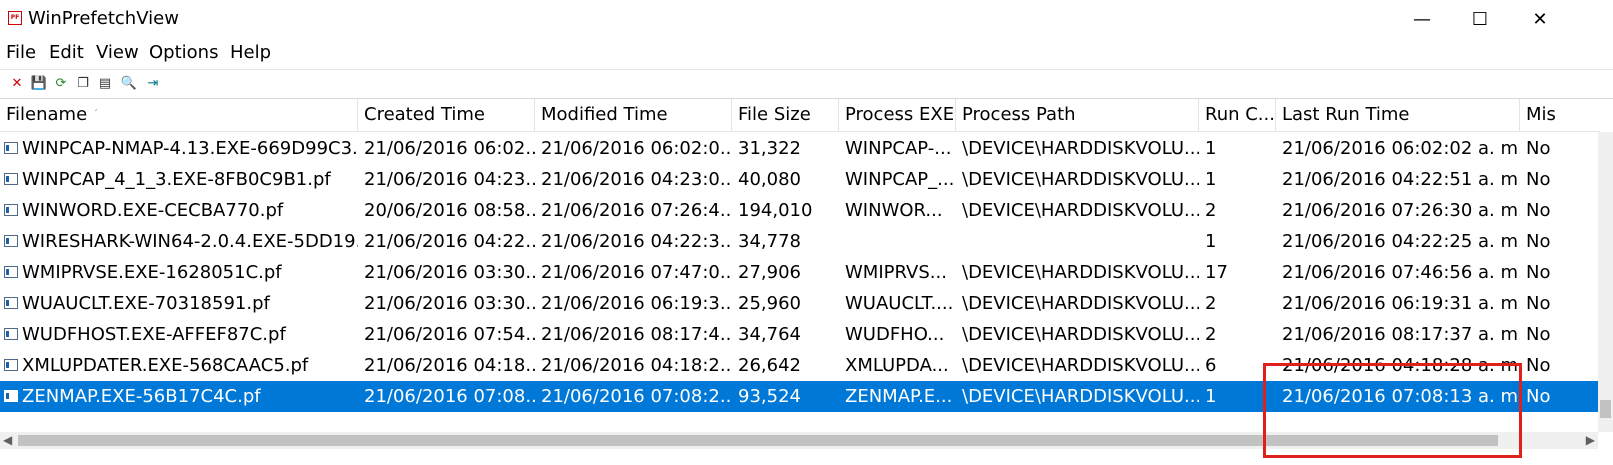 This screenshot has height=465, width=1613. What do you see at coordinates (769, 148) in the screenshot?
I see `cell-file-size: 31,322` at bounding box center [769, 148].